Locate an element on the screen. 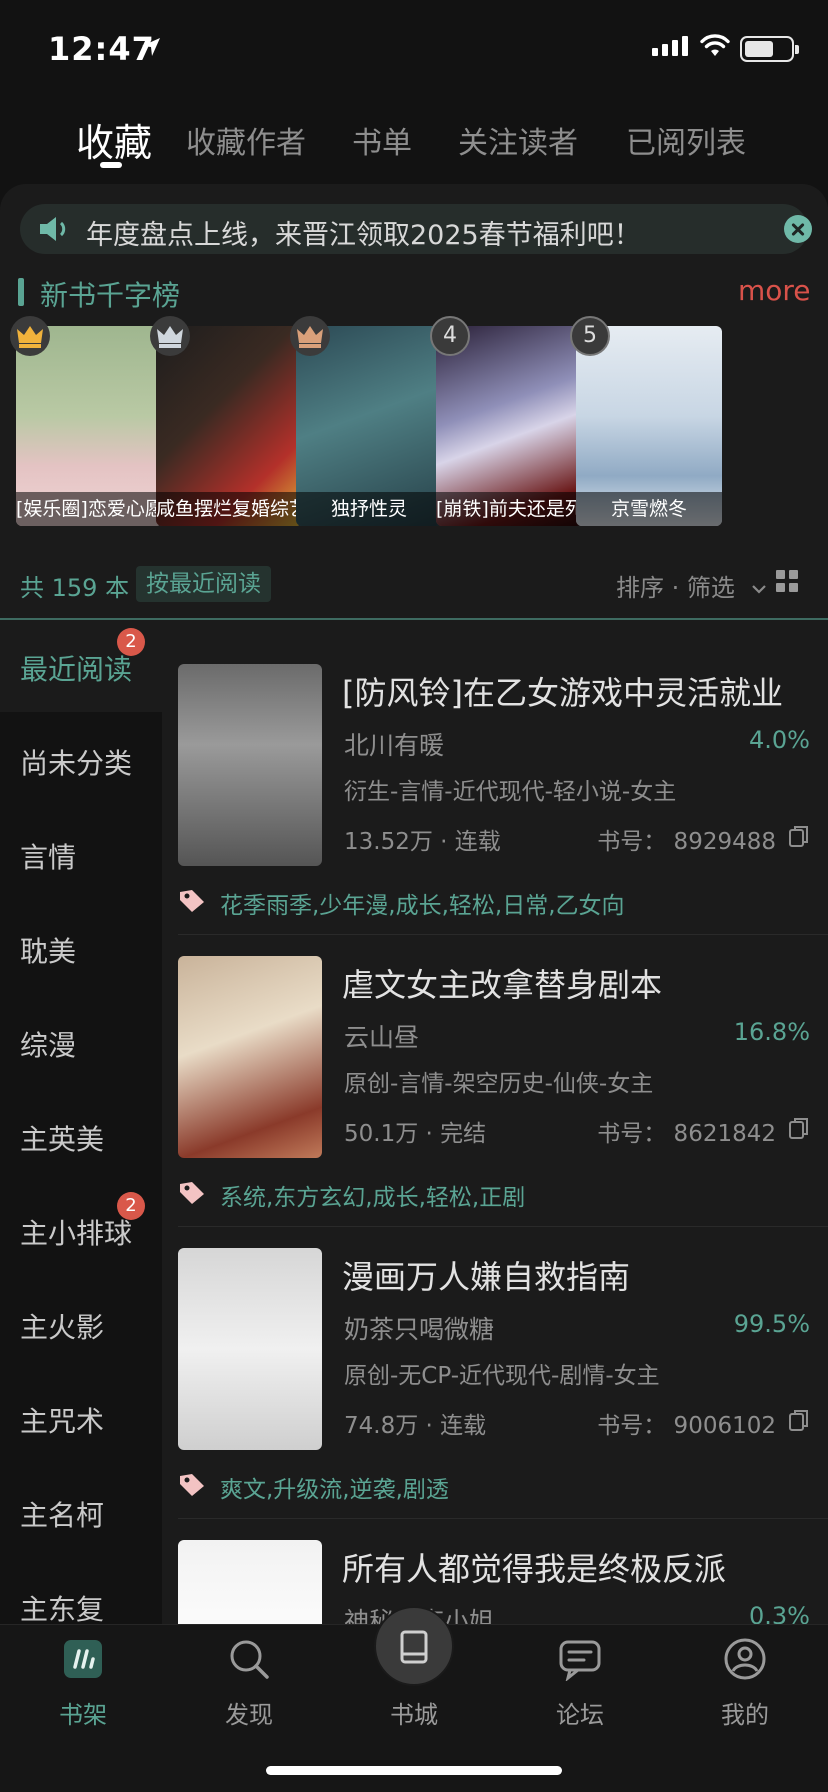 The height and width of the screenshot is (1792, 828). rank-card: [崩铁]前夫还是死了 is located at coordinates (509, 426).